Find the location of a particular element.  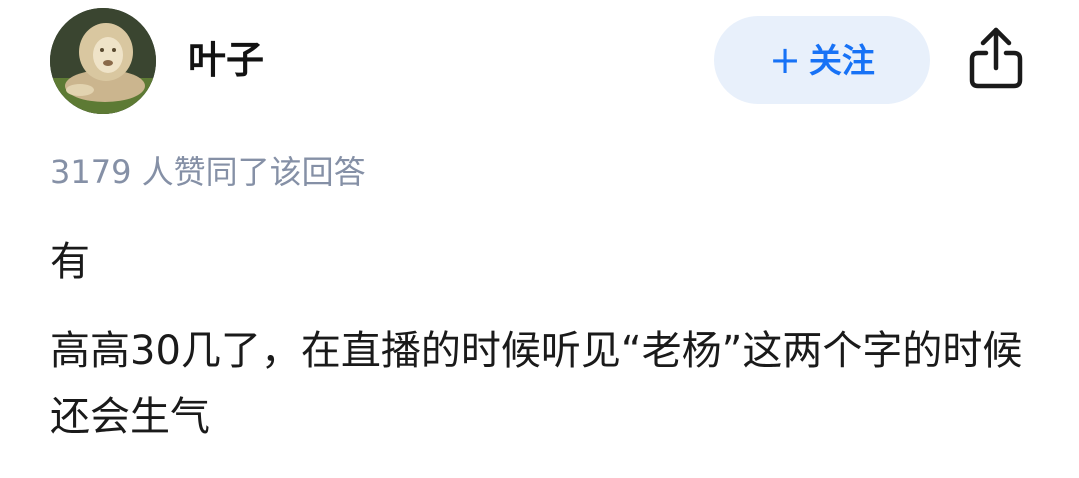

author-name: 叶子 is located at coordinates (226, 60).